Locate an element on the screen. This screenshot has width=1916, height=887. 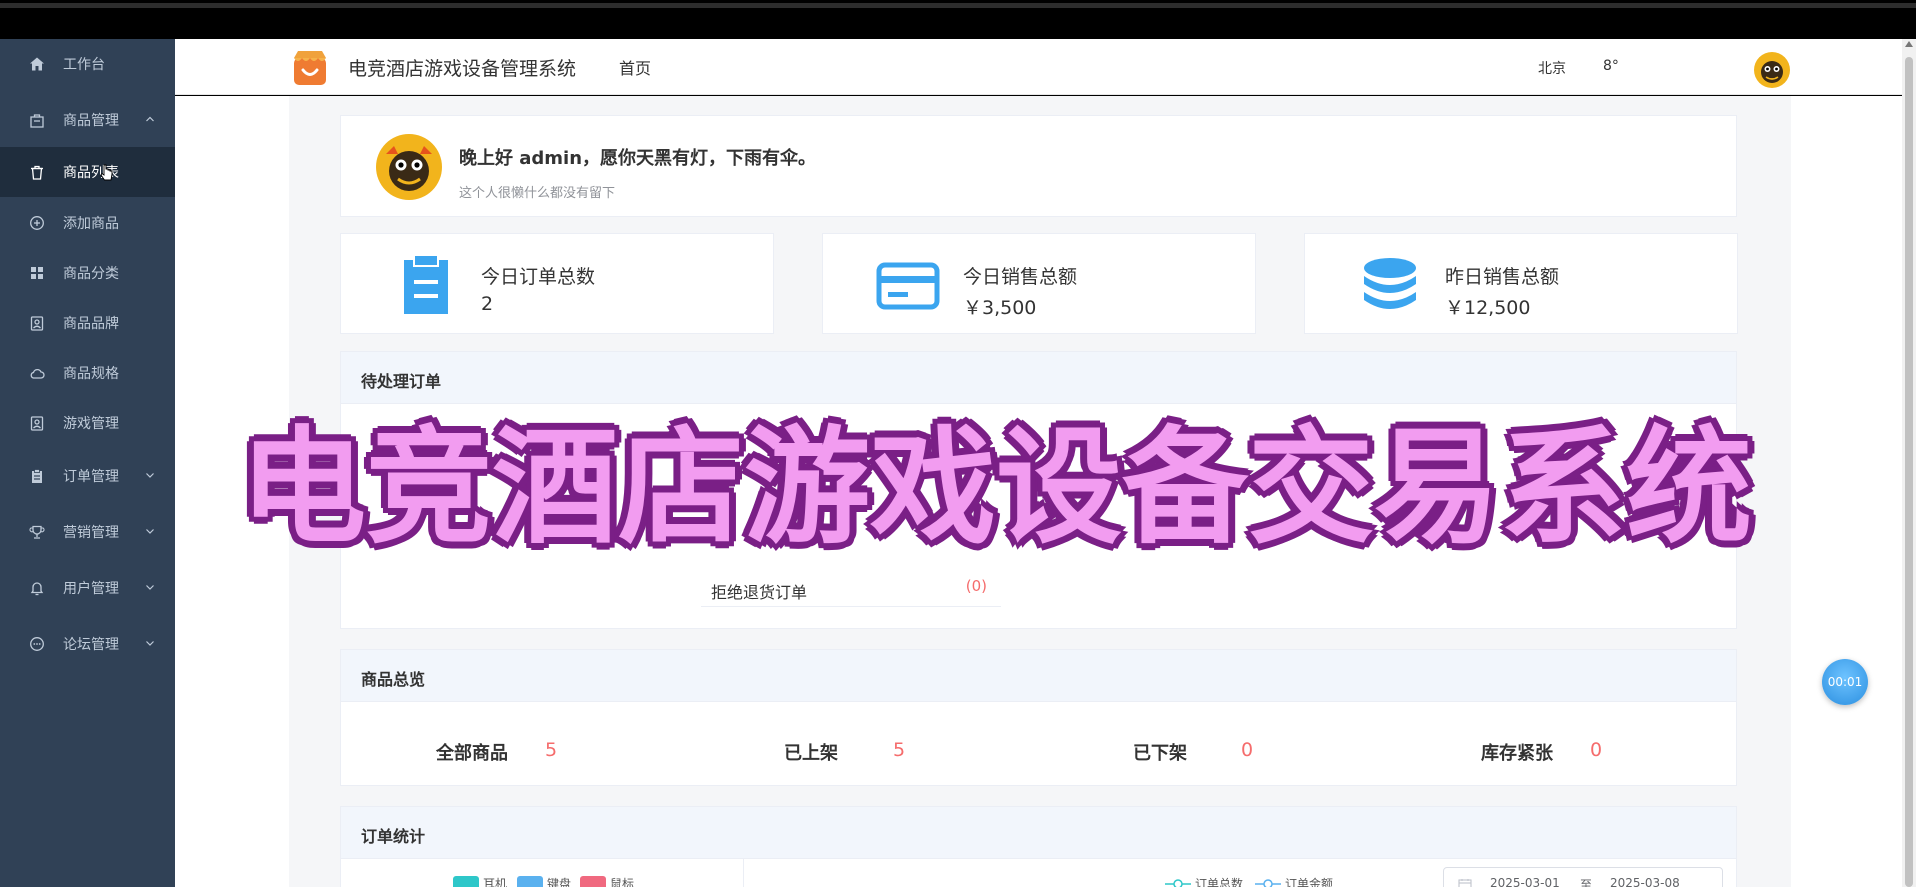
stat-label: 今日销售总额 is located at coordinates (1020, 277).